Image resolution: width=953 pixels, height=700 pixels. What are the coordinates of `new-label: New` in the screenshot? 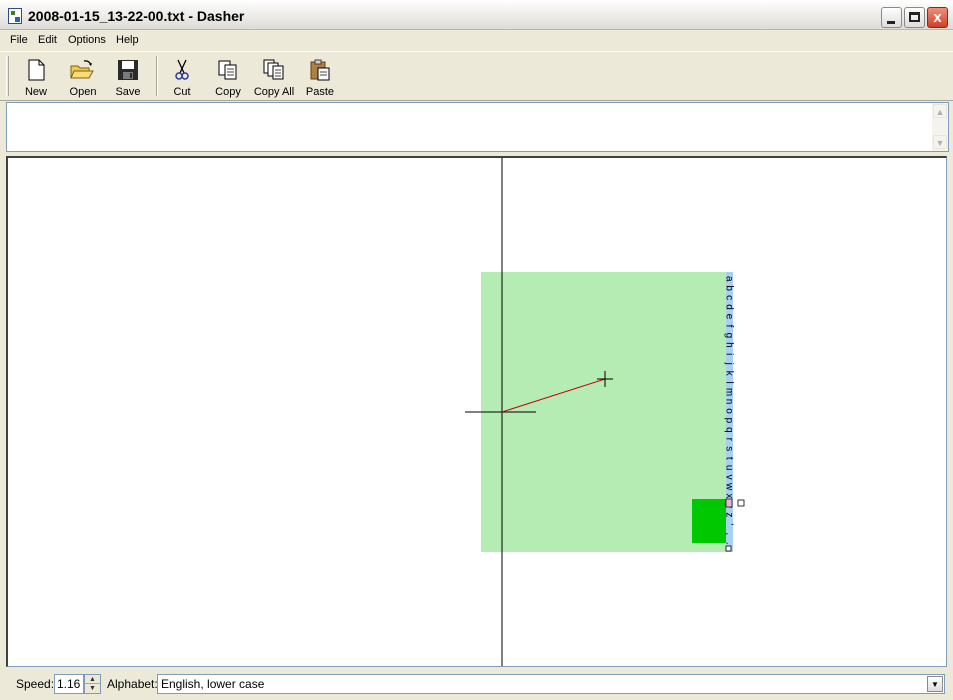 It's located at (35, 92).